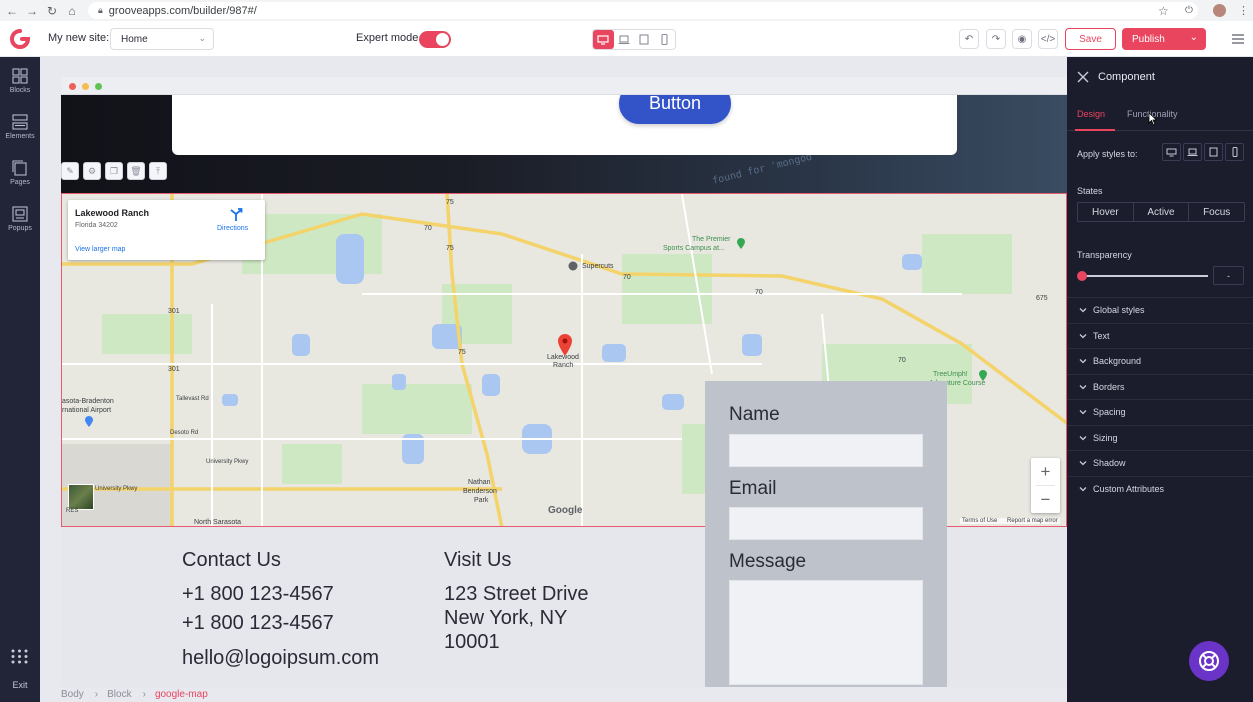  I want to click on section-label: Spacing, so click(1109, 412).